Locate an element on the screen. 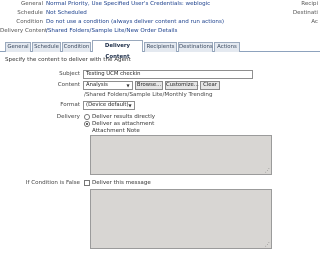  format-value: (Device default) is located at coordinates (107, 105).